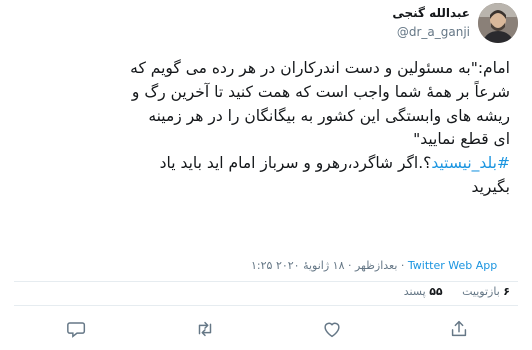  I want to click on reply-icon, so click(77, 329).